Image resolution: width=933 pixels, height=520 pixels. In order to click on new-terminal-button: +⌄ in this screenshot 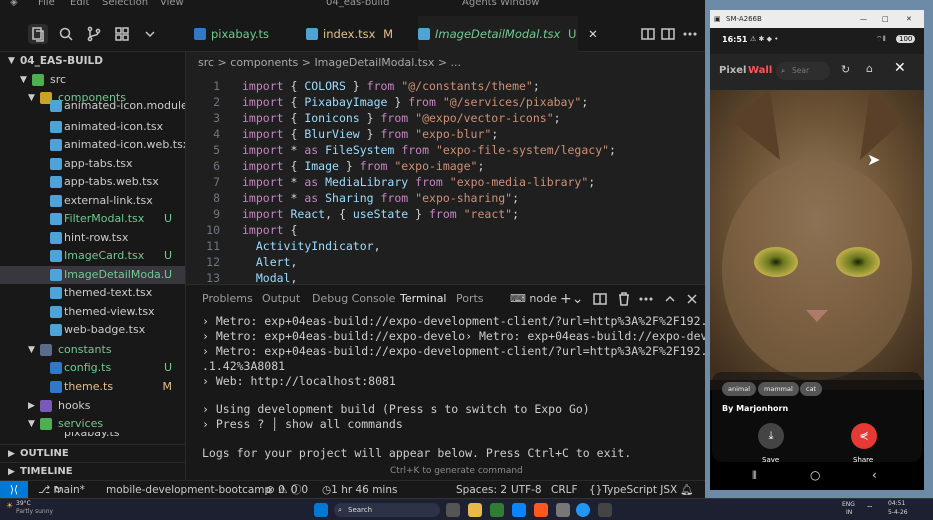, I will do `click(571, 299)`.